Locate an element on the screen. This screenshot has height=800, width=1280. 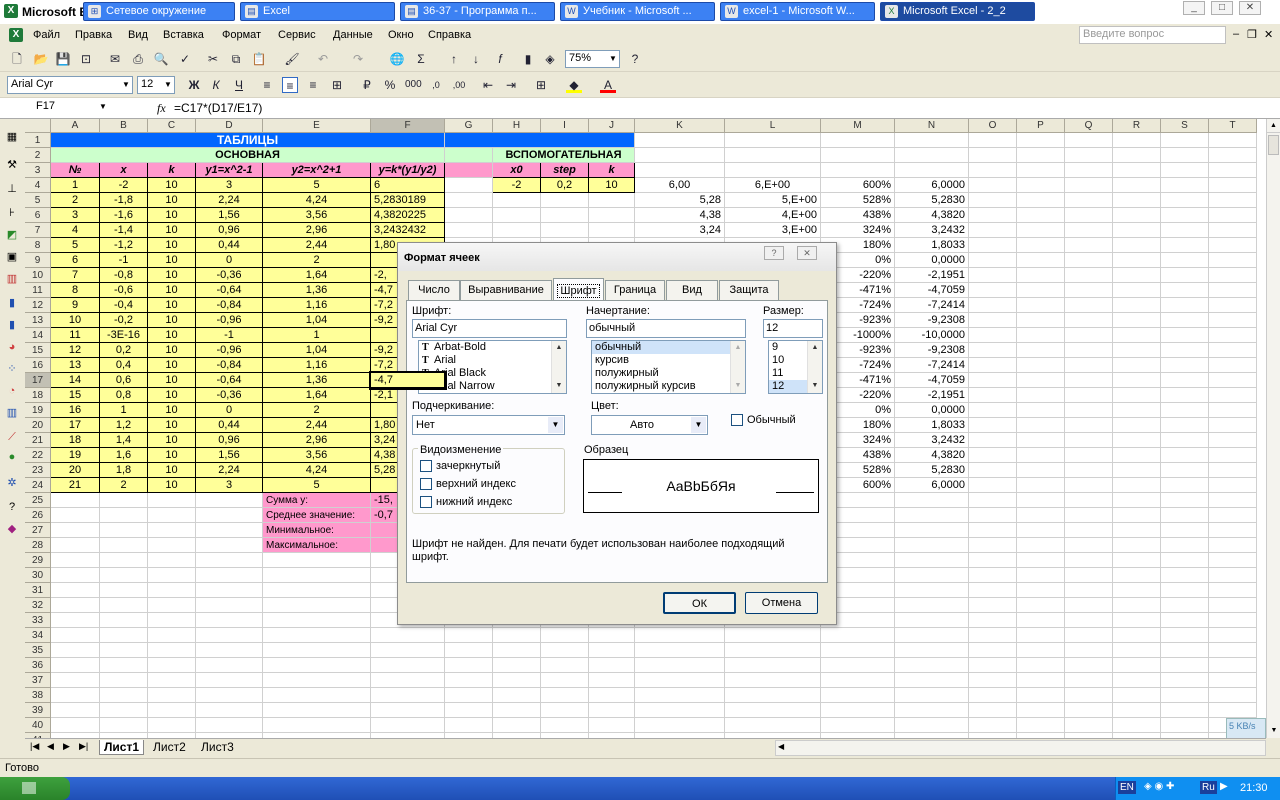
calculator-icon: ▦ is located at coordinates (12, 137).